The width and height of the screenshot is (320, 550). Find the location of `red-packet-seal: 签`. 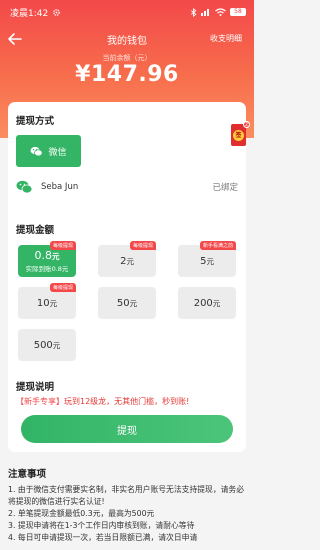

red-packet-seal: 签 is located at coordinates (238, 135).